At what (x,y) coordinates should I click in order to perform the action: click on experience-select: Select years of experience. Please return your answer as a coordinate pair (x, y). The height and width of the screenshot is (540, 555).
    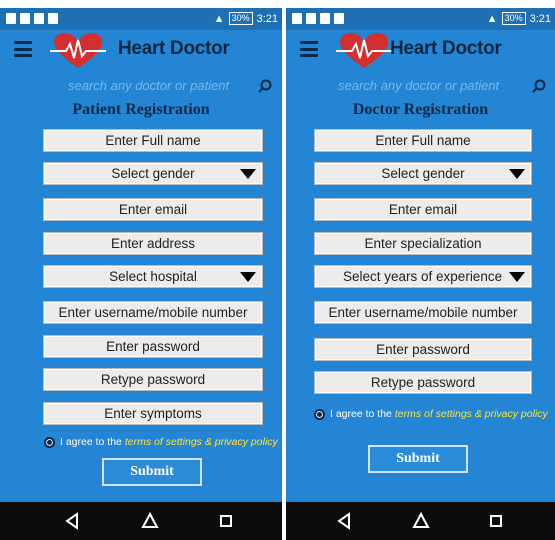
    Looking at the image, I should click on (423, 276).